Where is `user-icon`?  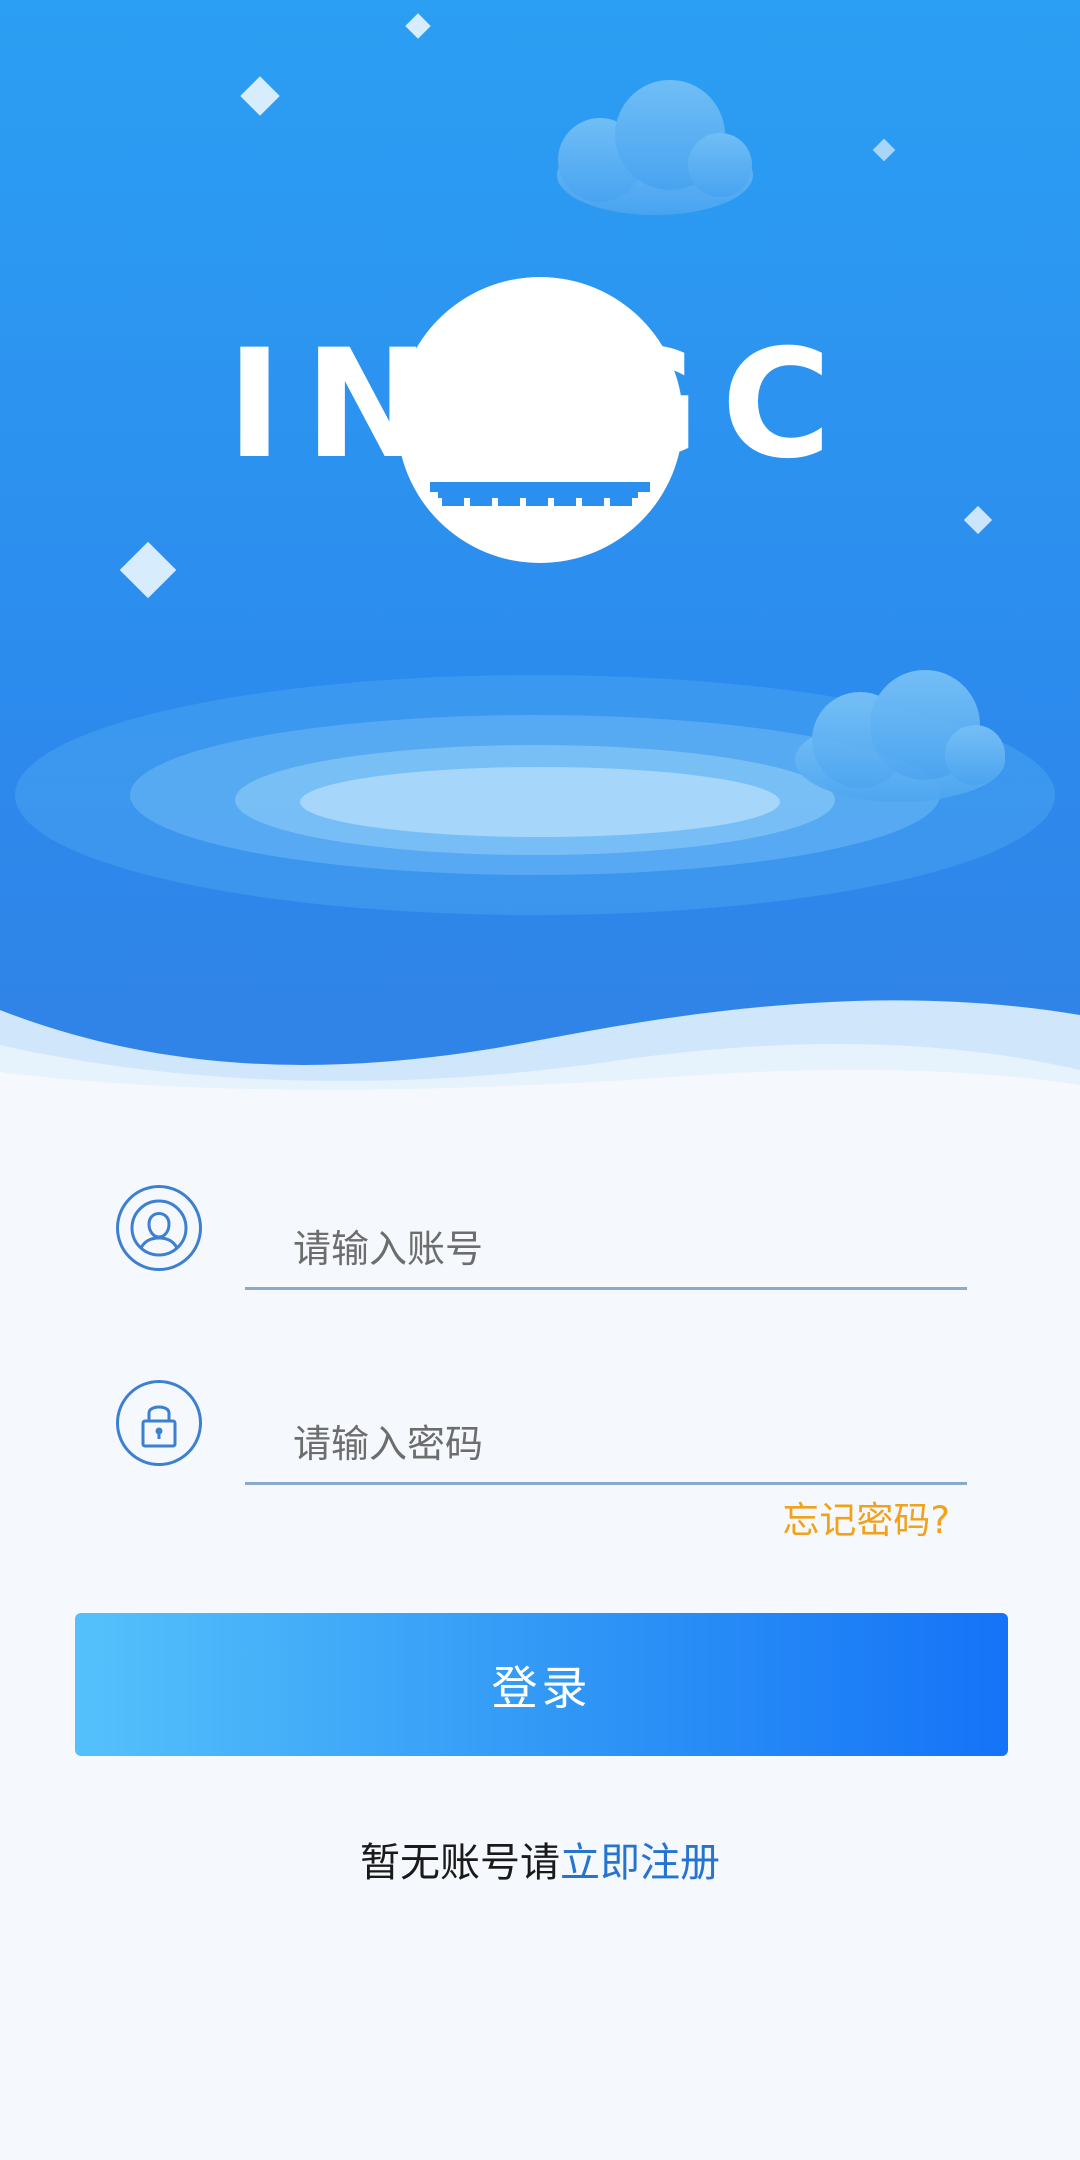
user-icon is located at coordinates (159, 1228).